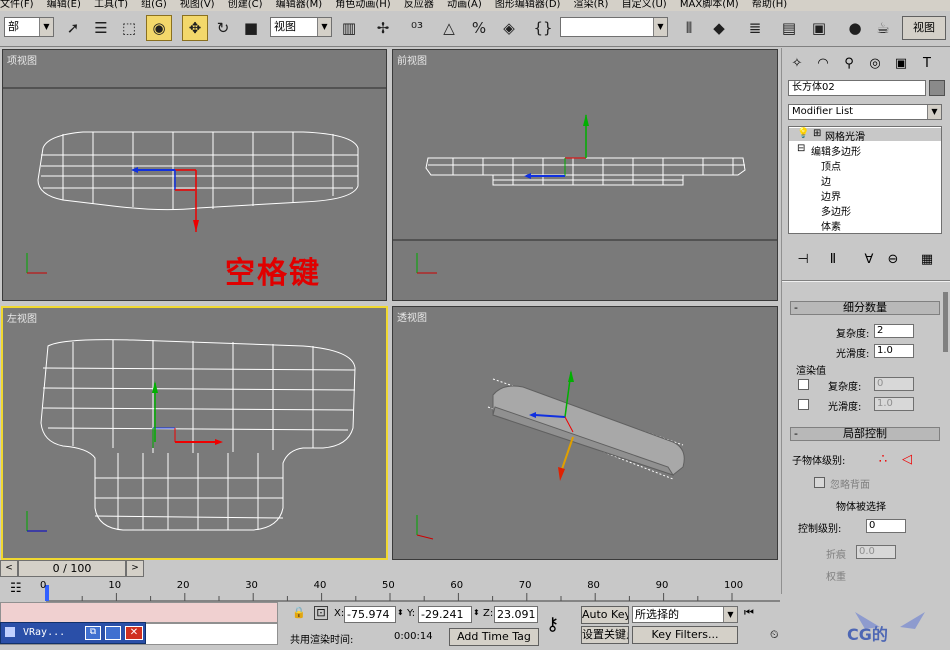 The width and height of the screenshot is (950, 650). What do you see at coordinates (845, 135) in the screenshot?
I see `stack-item-meshsmooth: 网格光滑` at bounding box center [845, 135].